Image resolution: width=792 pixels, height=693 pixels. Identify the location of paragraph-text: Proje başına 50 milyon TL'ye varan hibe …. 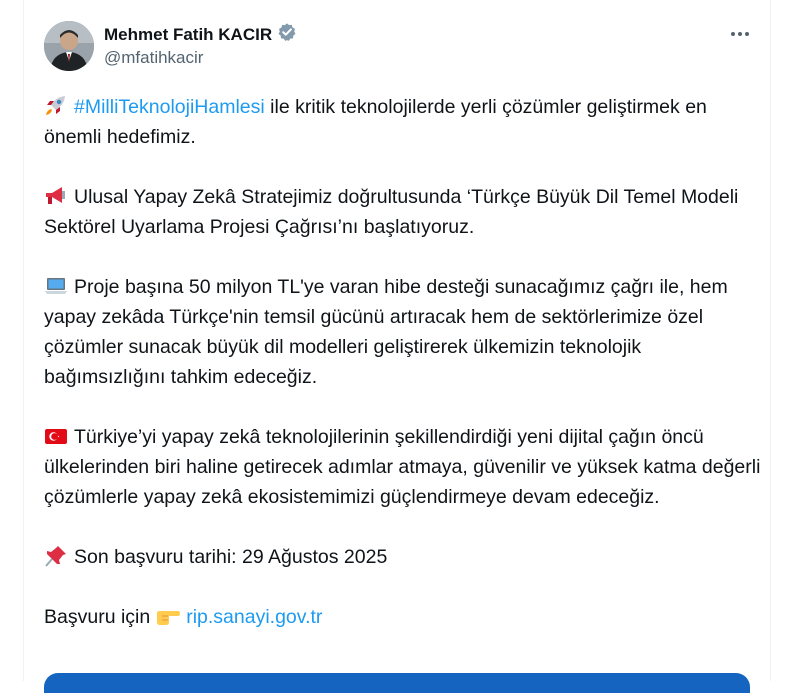
(386, 332).